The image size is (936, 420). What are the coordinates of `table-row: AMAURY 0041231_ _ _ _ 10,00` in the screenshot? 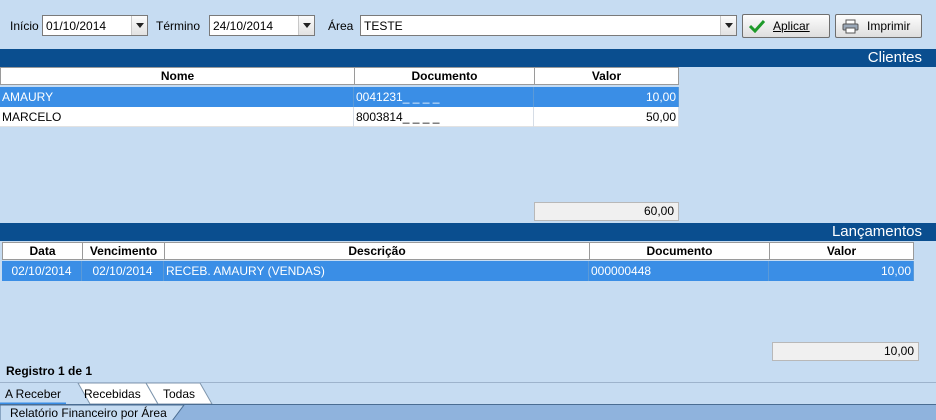 It's located at (339, 97).